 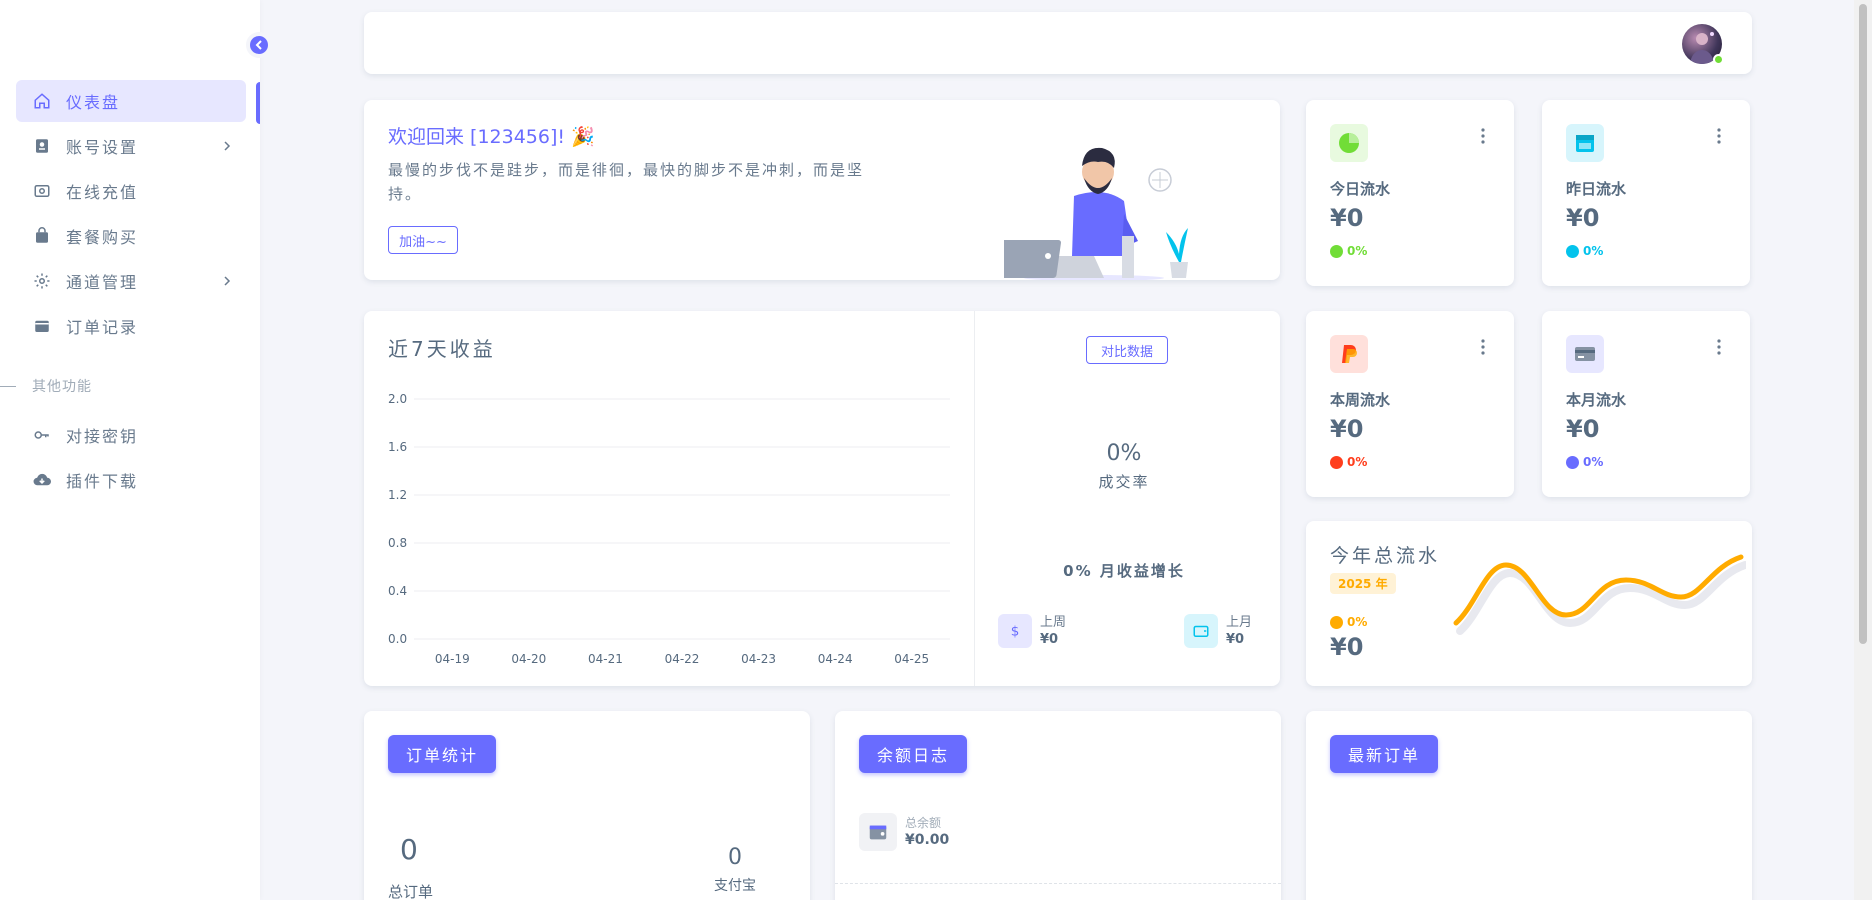 I want to click on top-navbar, so click(x=1058, y=43).